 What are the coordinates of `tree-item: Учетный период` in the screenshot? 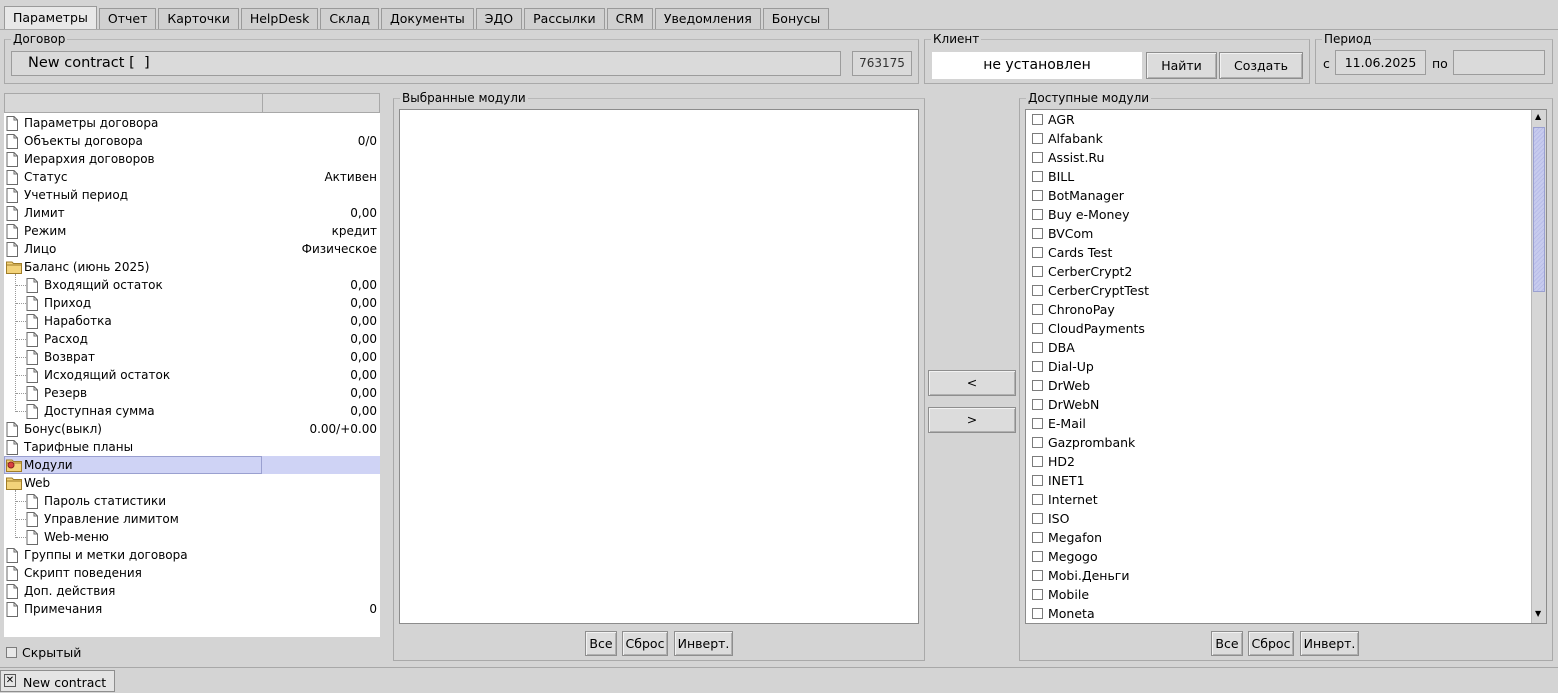 It's located at (192, 195).